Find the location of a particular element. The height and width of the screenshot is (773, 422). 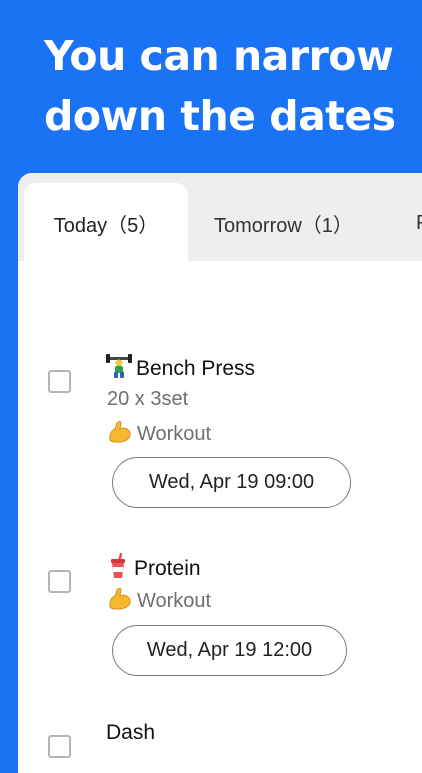

tab-today: Today（5） is located at coordinates (106, 223).